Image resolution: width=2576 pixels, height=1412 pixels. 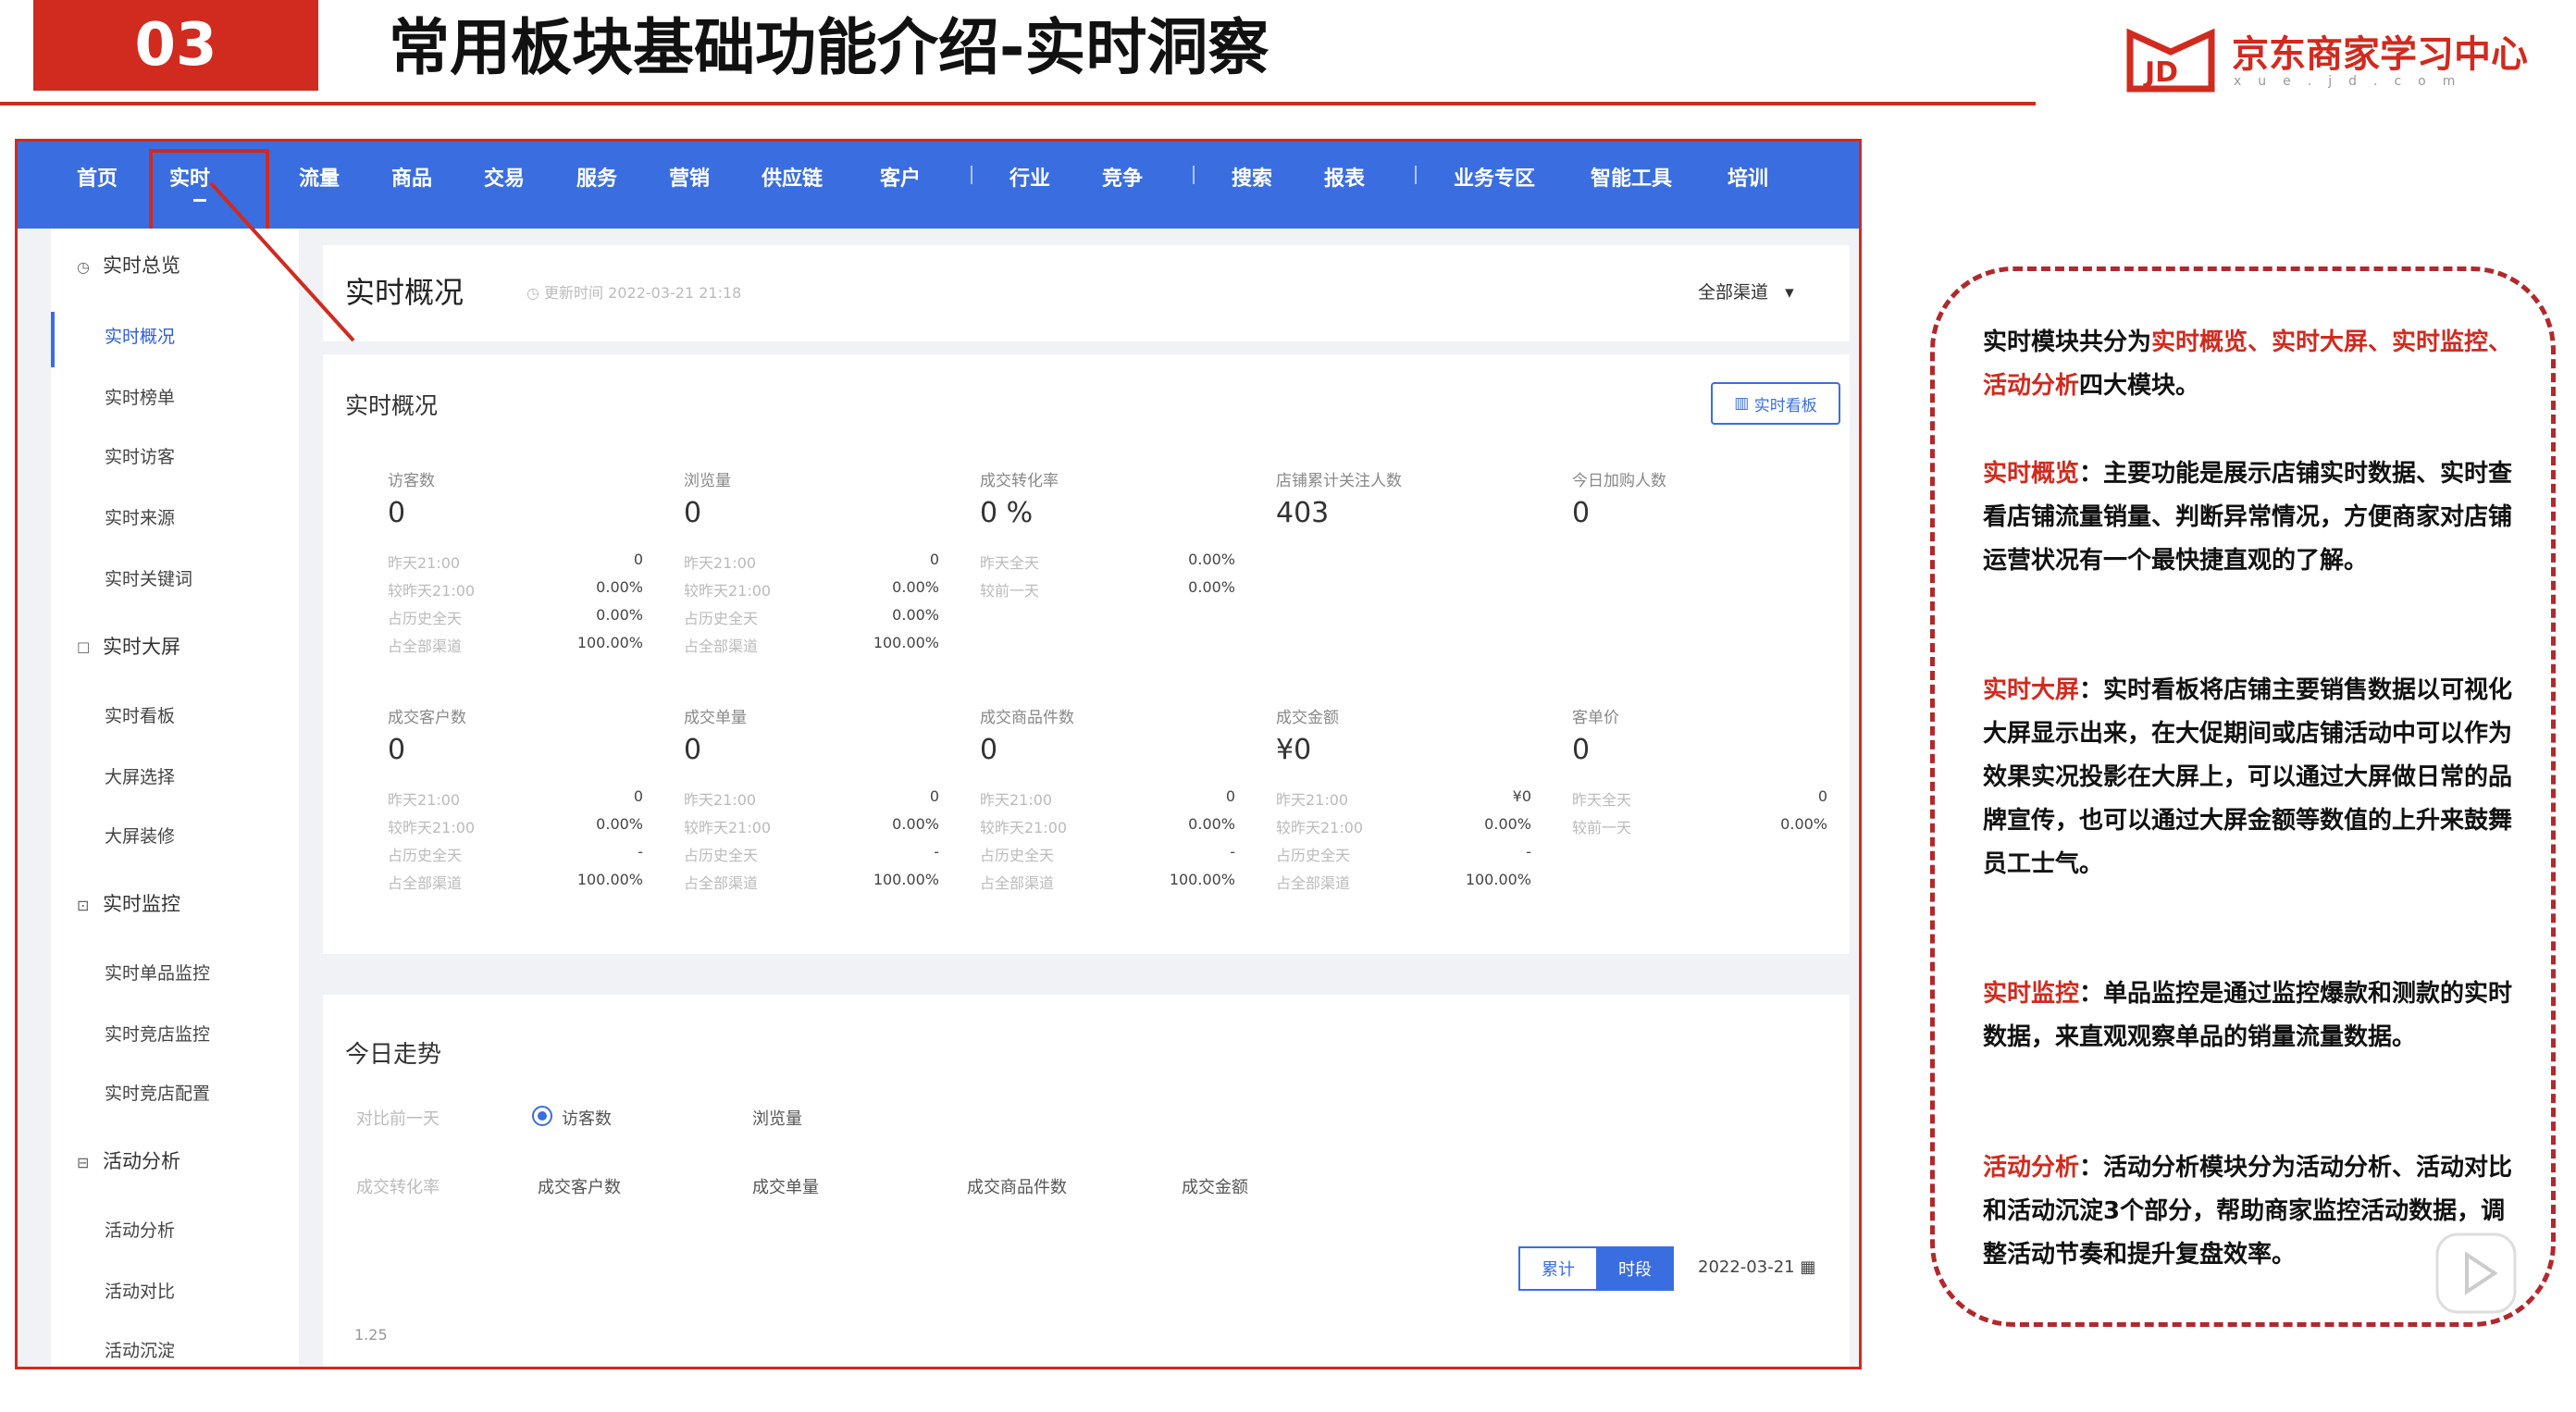 What do you see at coordinates (140, 1229) in the screenshot?
I see `sidebar-item-activity-analysis: 活动分析` at bounding box center [140, 1229].